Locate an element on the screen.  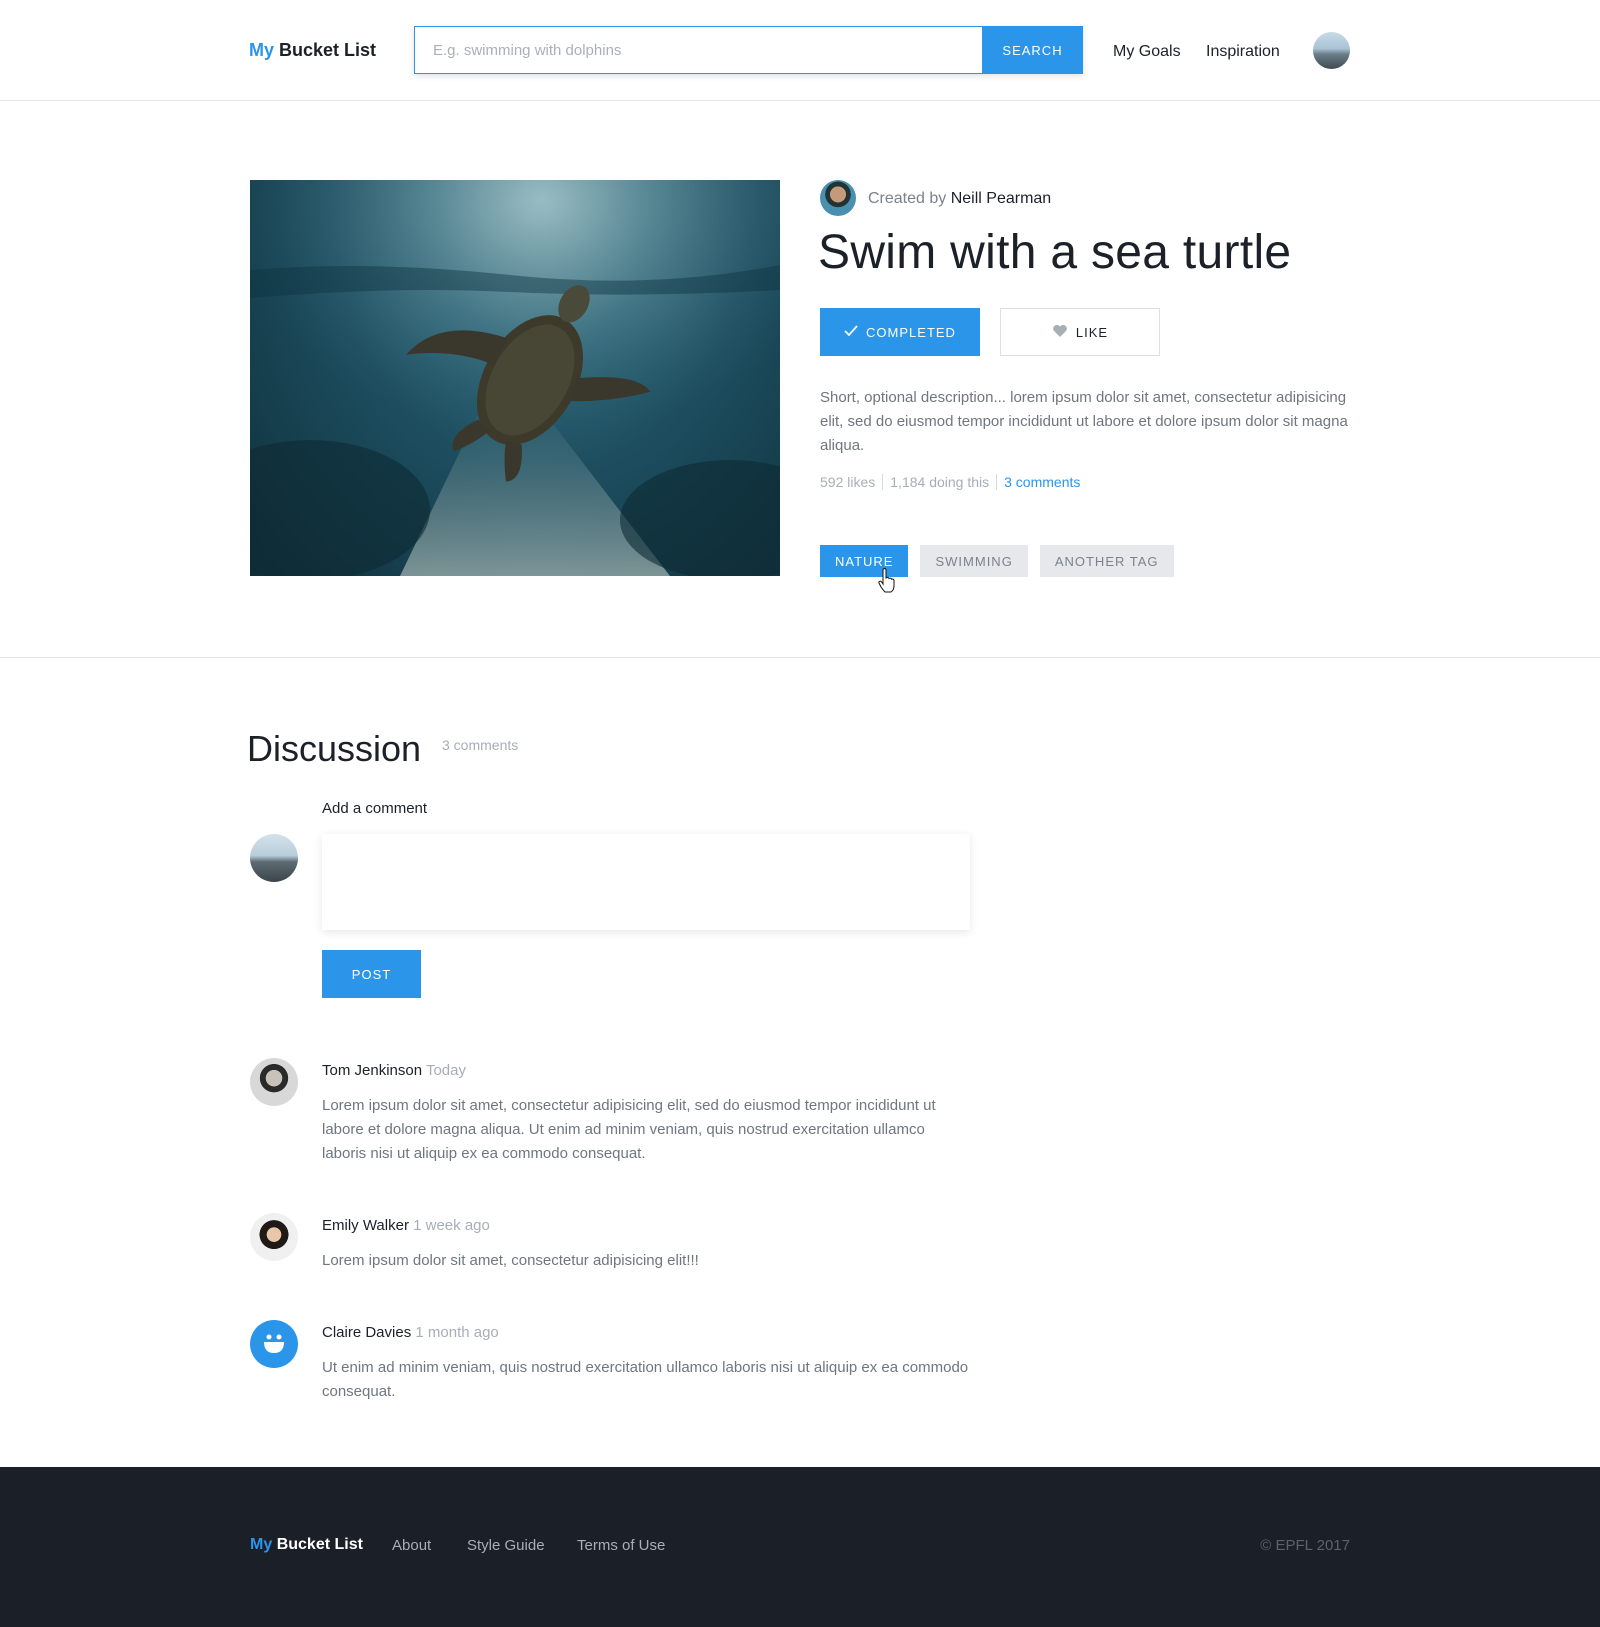
site-logo: My Bucket List is located at coordinates (312, 50).